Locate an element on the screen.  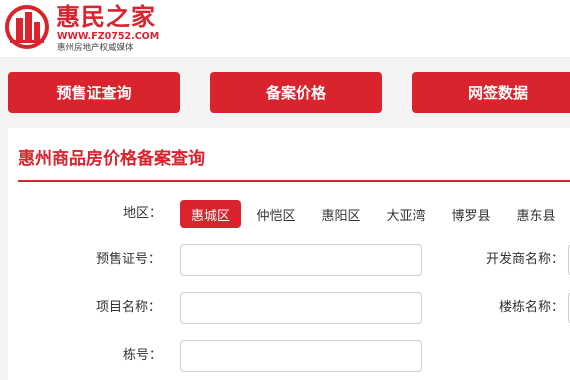
developer-name-label: 开发商名称： is located at coordinates (525, 259).